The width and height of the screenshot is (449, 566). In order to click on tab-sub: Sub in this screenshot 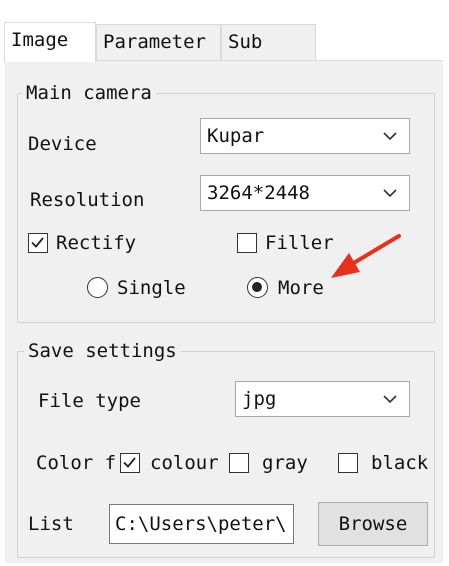, I will do `click(268, 42)`.